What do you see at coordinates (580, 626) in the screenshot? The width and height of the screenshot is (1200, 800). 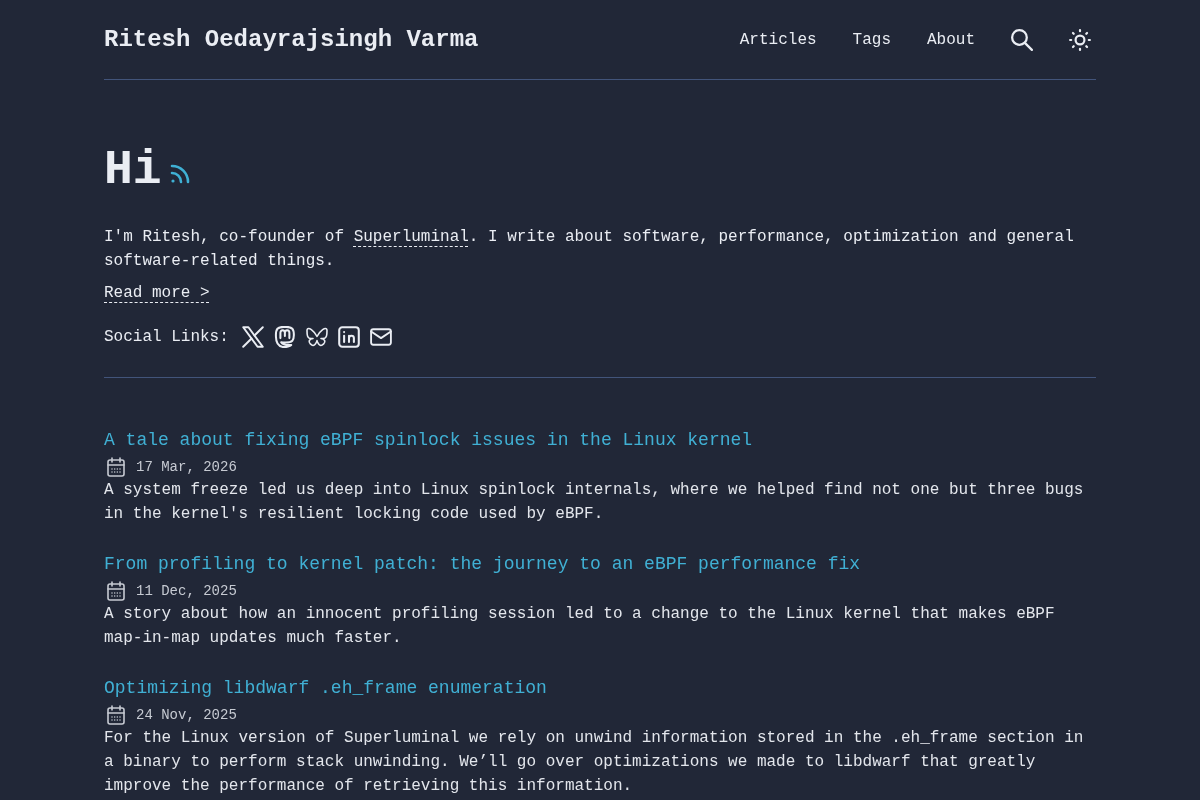 I see `article-description: A story about how an innocent profiling session led to a change to the Linux kernel that makes eBPF map-in-map updates much faster.` at bounding box center [580, 626].